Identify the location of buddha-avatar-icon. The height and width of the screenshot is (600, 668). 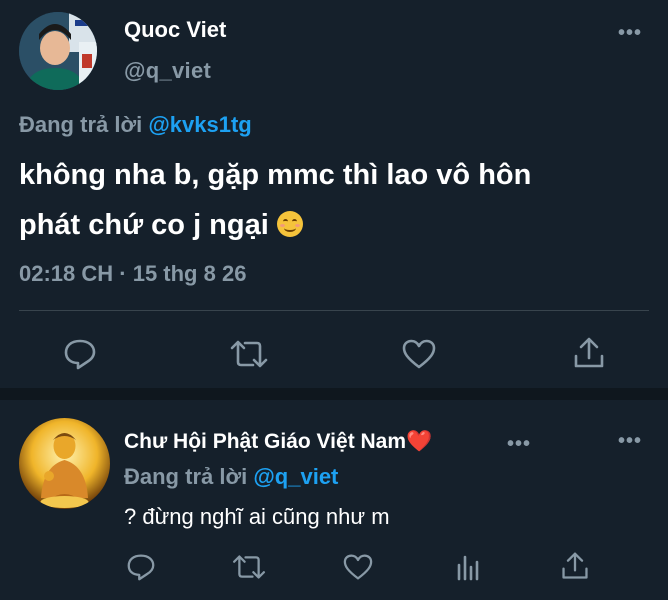
(64, 463).